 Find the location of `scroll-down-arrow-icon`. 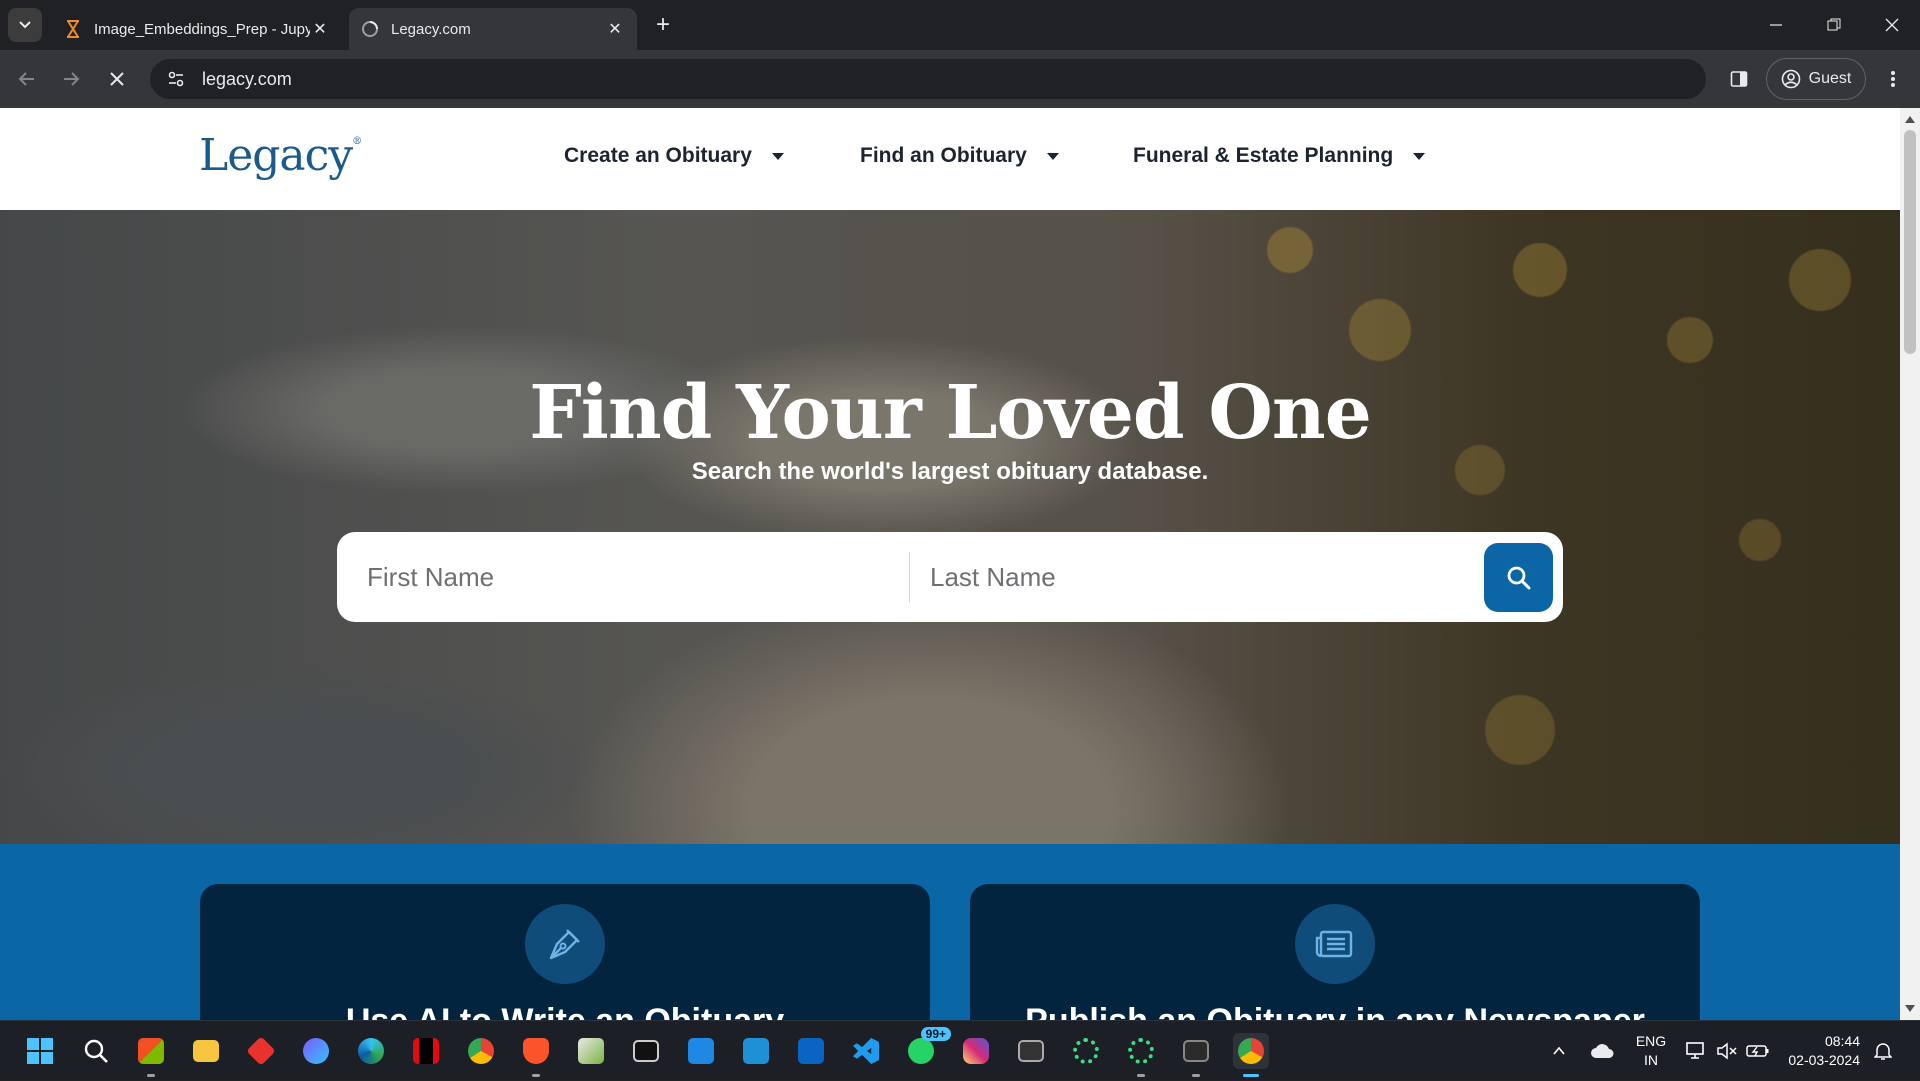

scroll-down-arrow-icon is located at coordinates (1910, 1008).